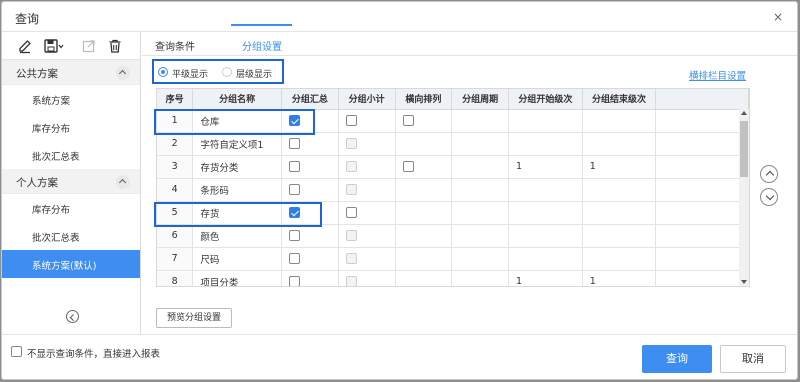  What do you see at coordinates (237, 190) in the screenshot?
I see `group-name-cell: 条形码` at bounding box center [237, 190].